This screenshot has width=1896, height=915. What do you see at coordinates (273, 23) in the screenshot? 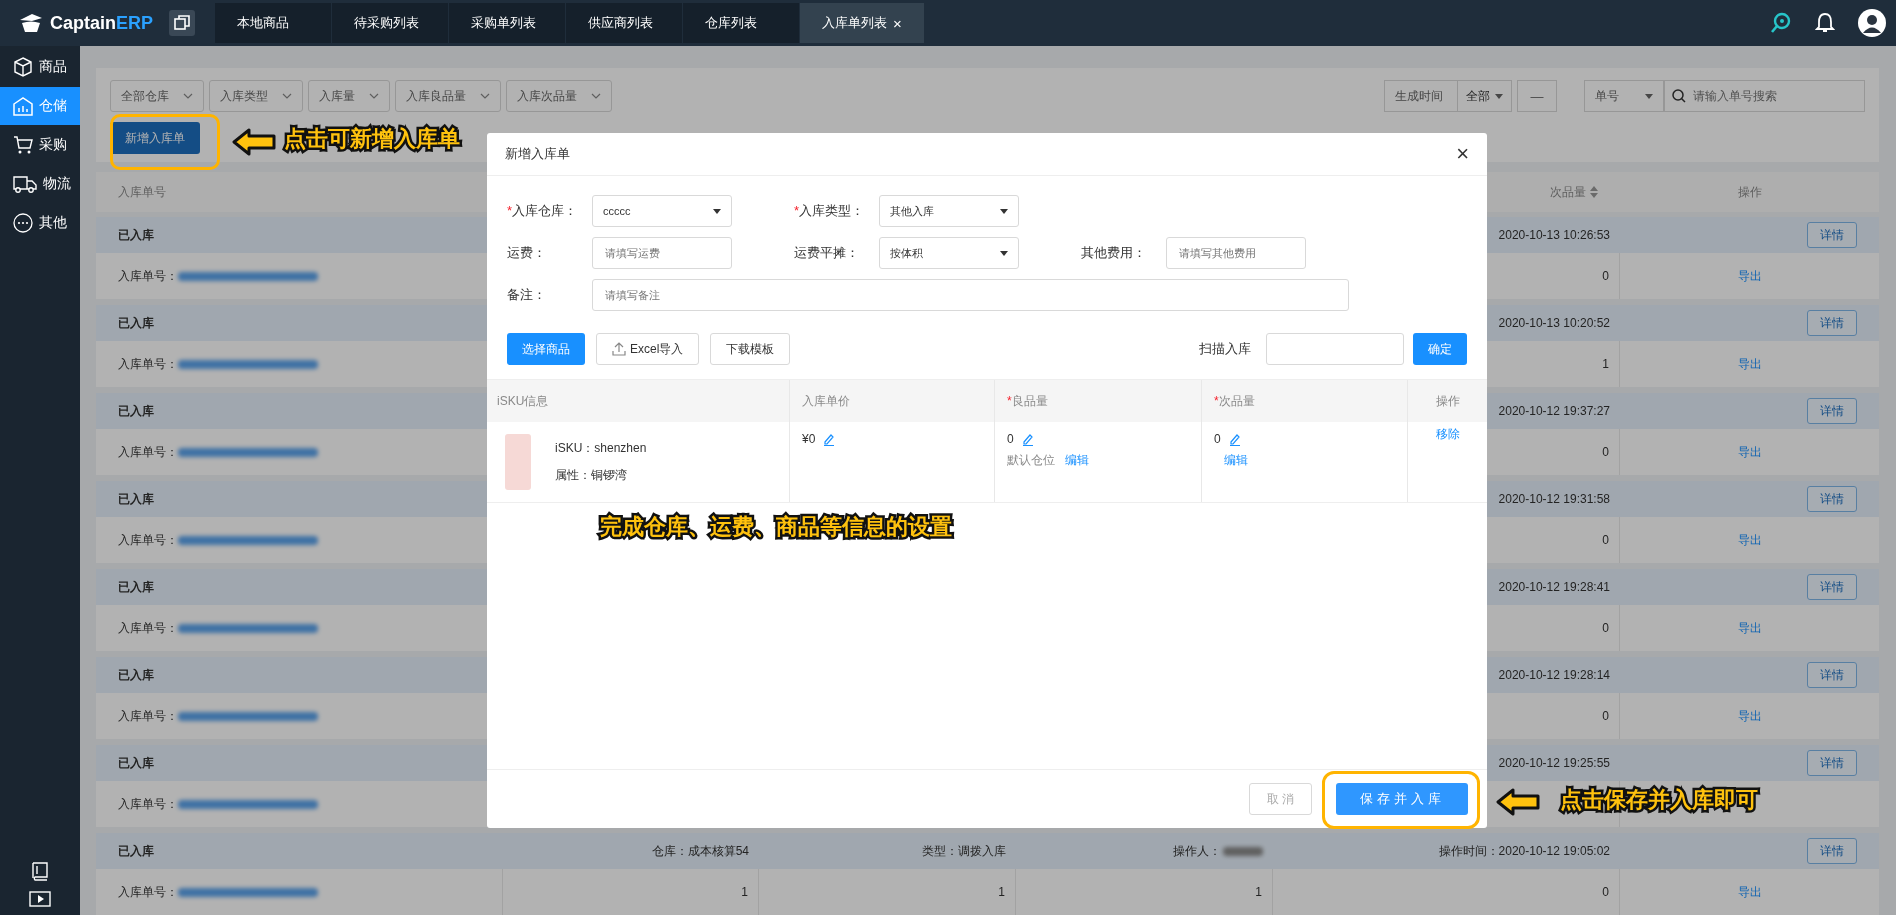
I see `tab: 本地商品` at bounding box center [273, 23].